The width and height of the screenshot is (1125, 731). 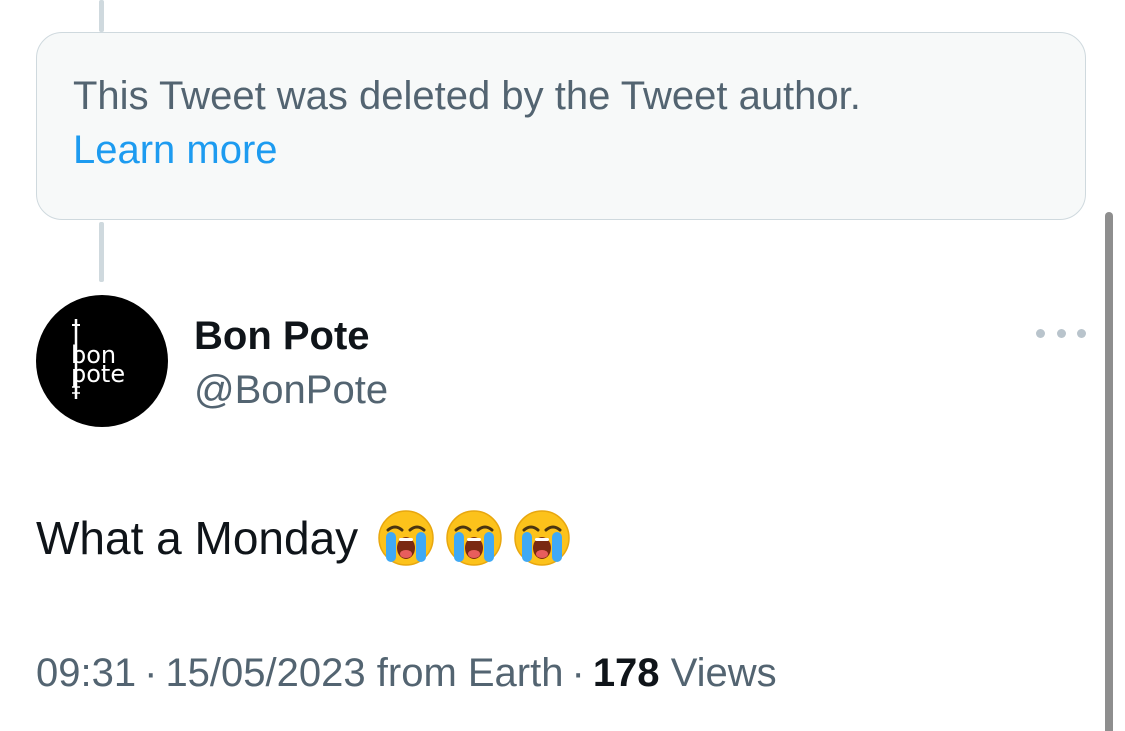 What do you see at coordinates (98, 374) in the screenshot?
I see `svg-text: pote` at bounding box center [98, 374].